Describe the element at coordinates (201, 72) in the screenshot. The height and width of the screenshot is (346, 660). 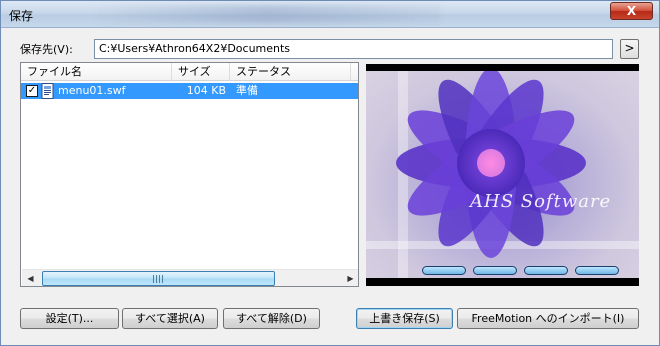
I see `column-header-size: サイズ` at that location.